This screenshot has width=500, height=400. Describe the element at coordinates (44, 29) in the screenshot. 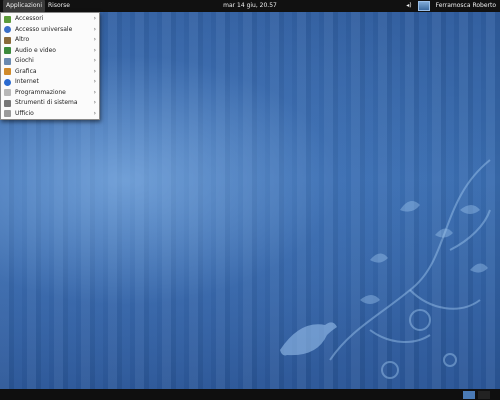

I see `menu-item-label: Accesso universale` at that location.